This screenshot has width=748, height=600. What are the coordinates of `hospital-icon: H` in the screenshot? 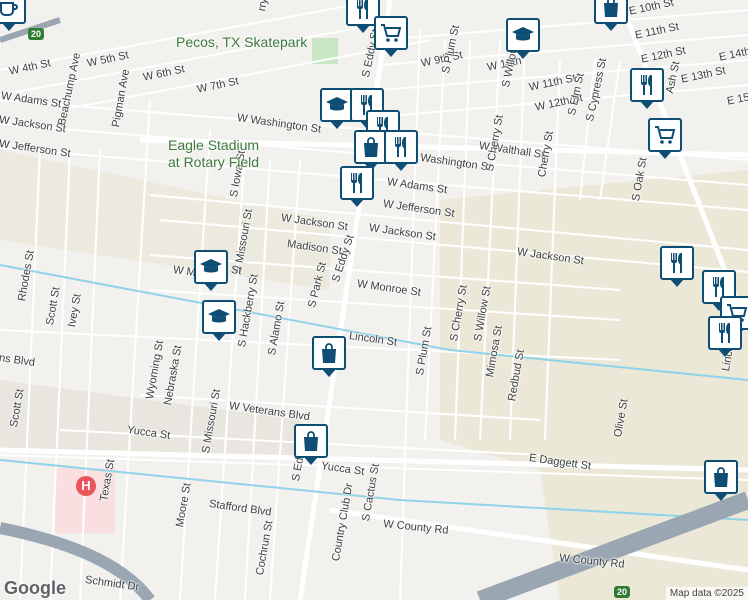 It's located at (86, 486).